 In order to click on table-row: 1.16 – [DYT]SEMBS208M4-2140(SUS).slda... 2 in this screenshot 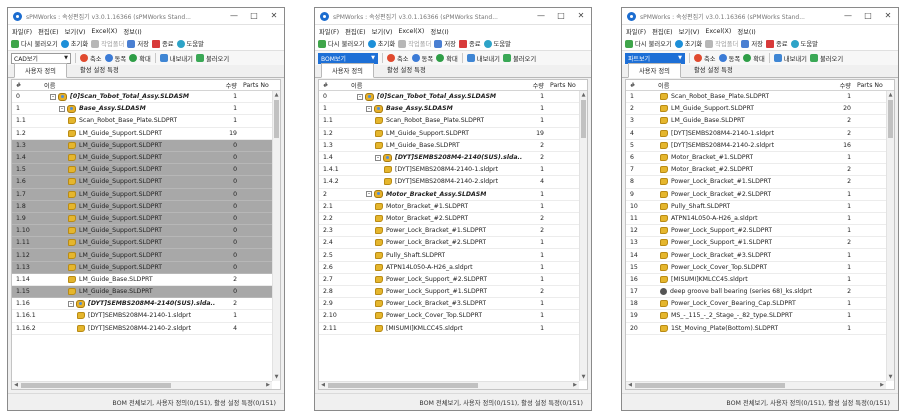, I will do `click(146, 304)`.